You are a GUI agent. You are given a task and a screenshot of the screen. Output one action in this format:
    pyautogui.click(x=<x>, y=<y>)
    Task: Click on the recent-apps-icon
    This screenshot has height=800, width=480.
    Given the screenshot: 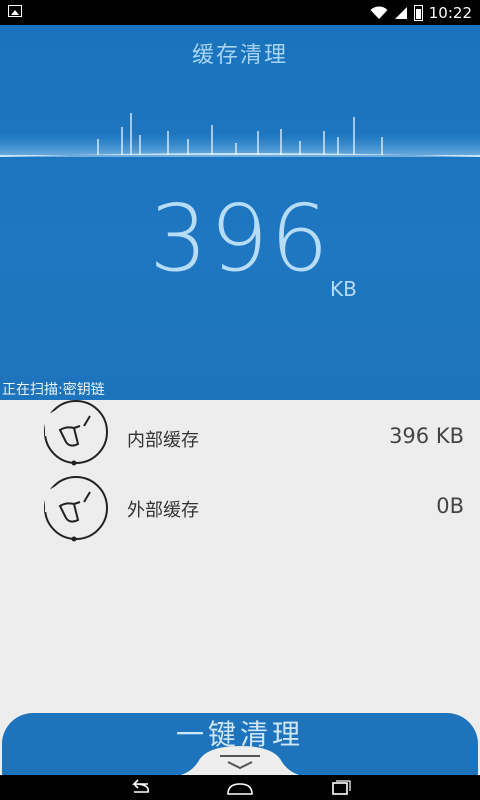 What is the action you would take?
    pyautogui.click(x=340, y=788)
    